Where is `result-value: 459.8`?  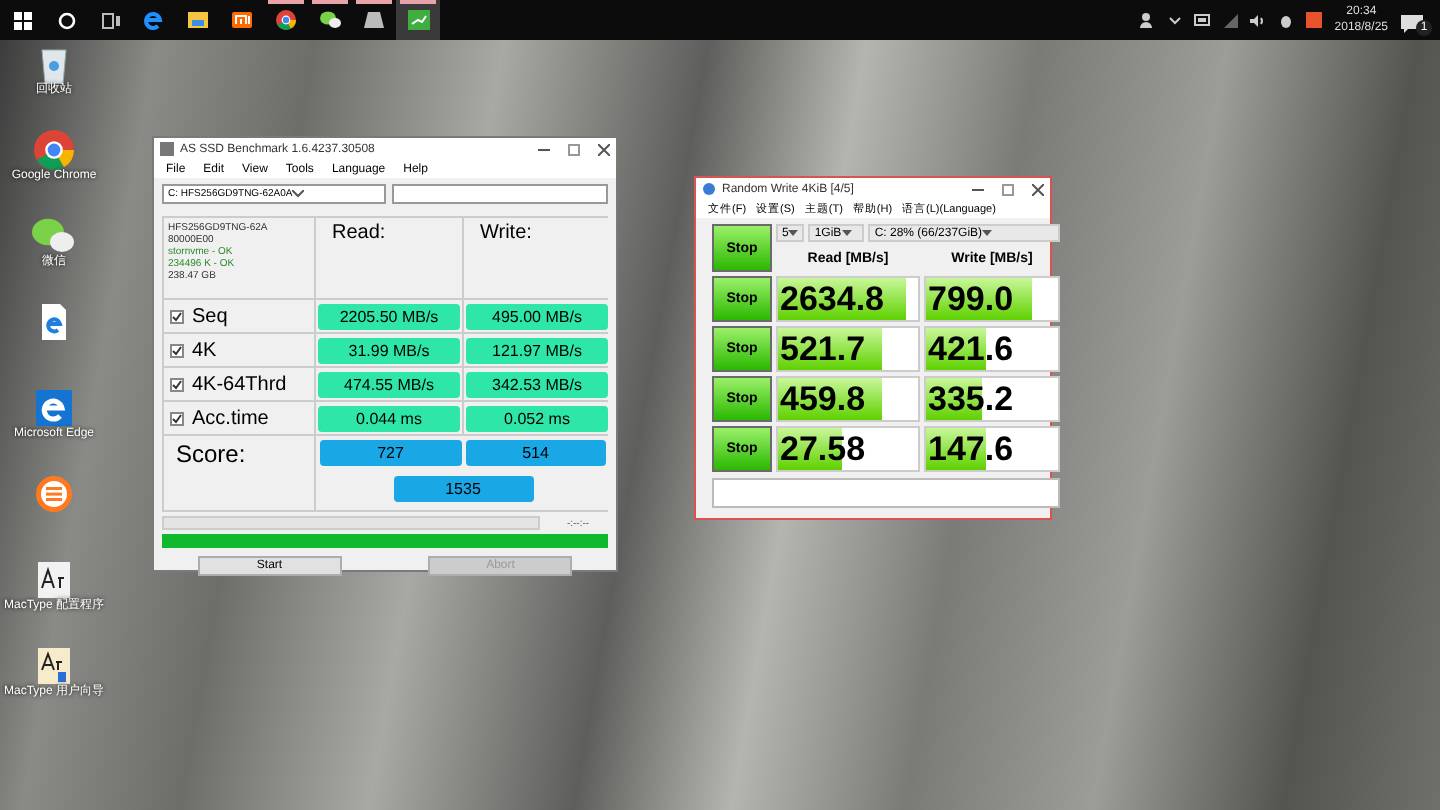
result-value: 459.8 is located at coordinates (823, 399).